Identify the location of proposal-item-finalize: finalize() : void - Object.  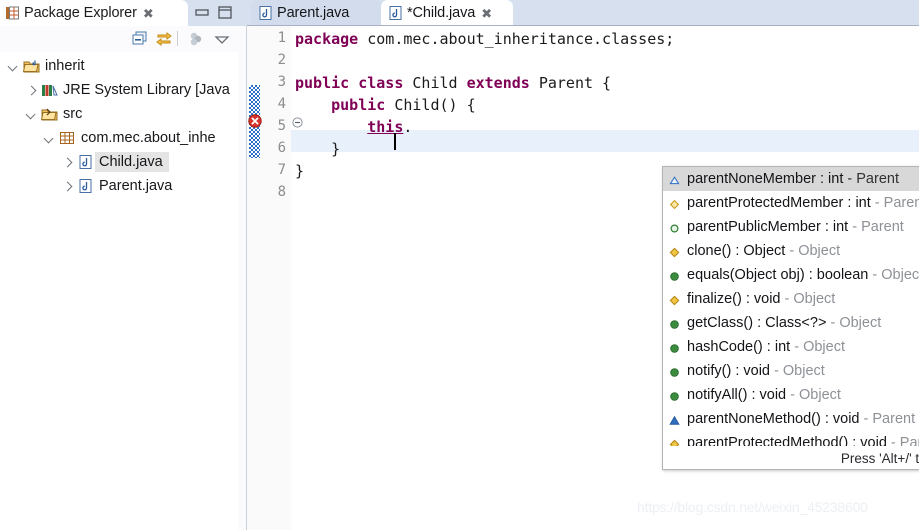
(791, 299).